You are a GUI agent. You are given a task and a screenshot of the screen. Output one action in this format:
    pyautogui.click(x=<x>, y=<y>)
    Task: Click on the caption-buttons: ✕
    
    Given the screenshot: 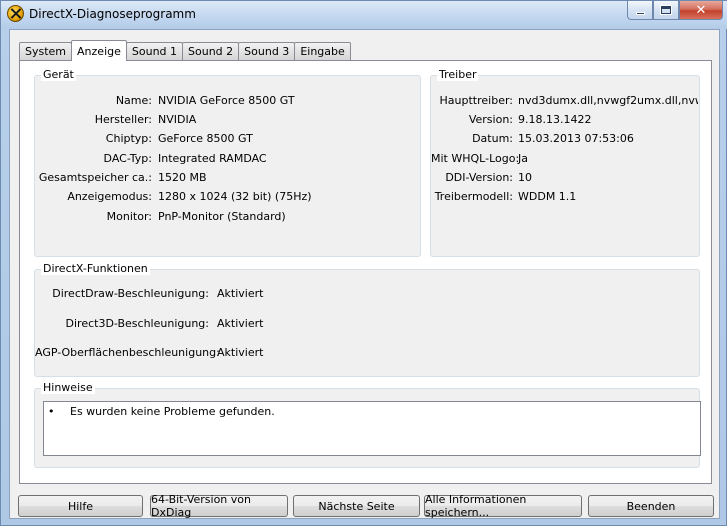 What is the action you would take?
    pyautogui.click(x=675, y=11)
    